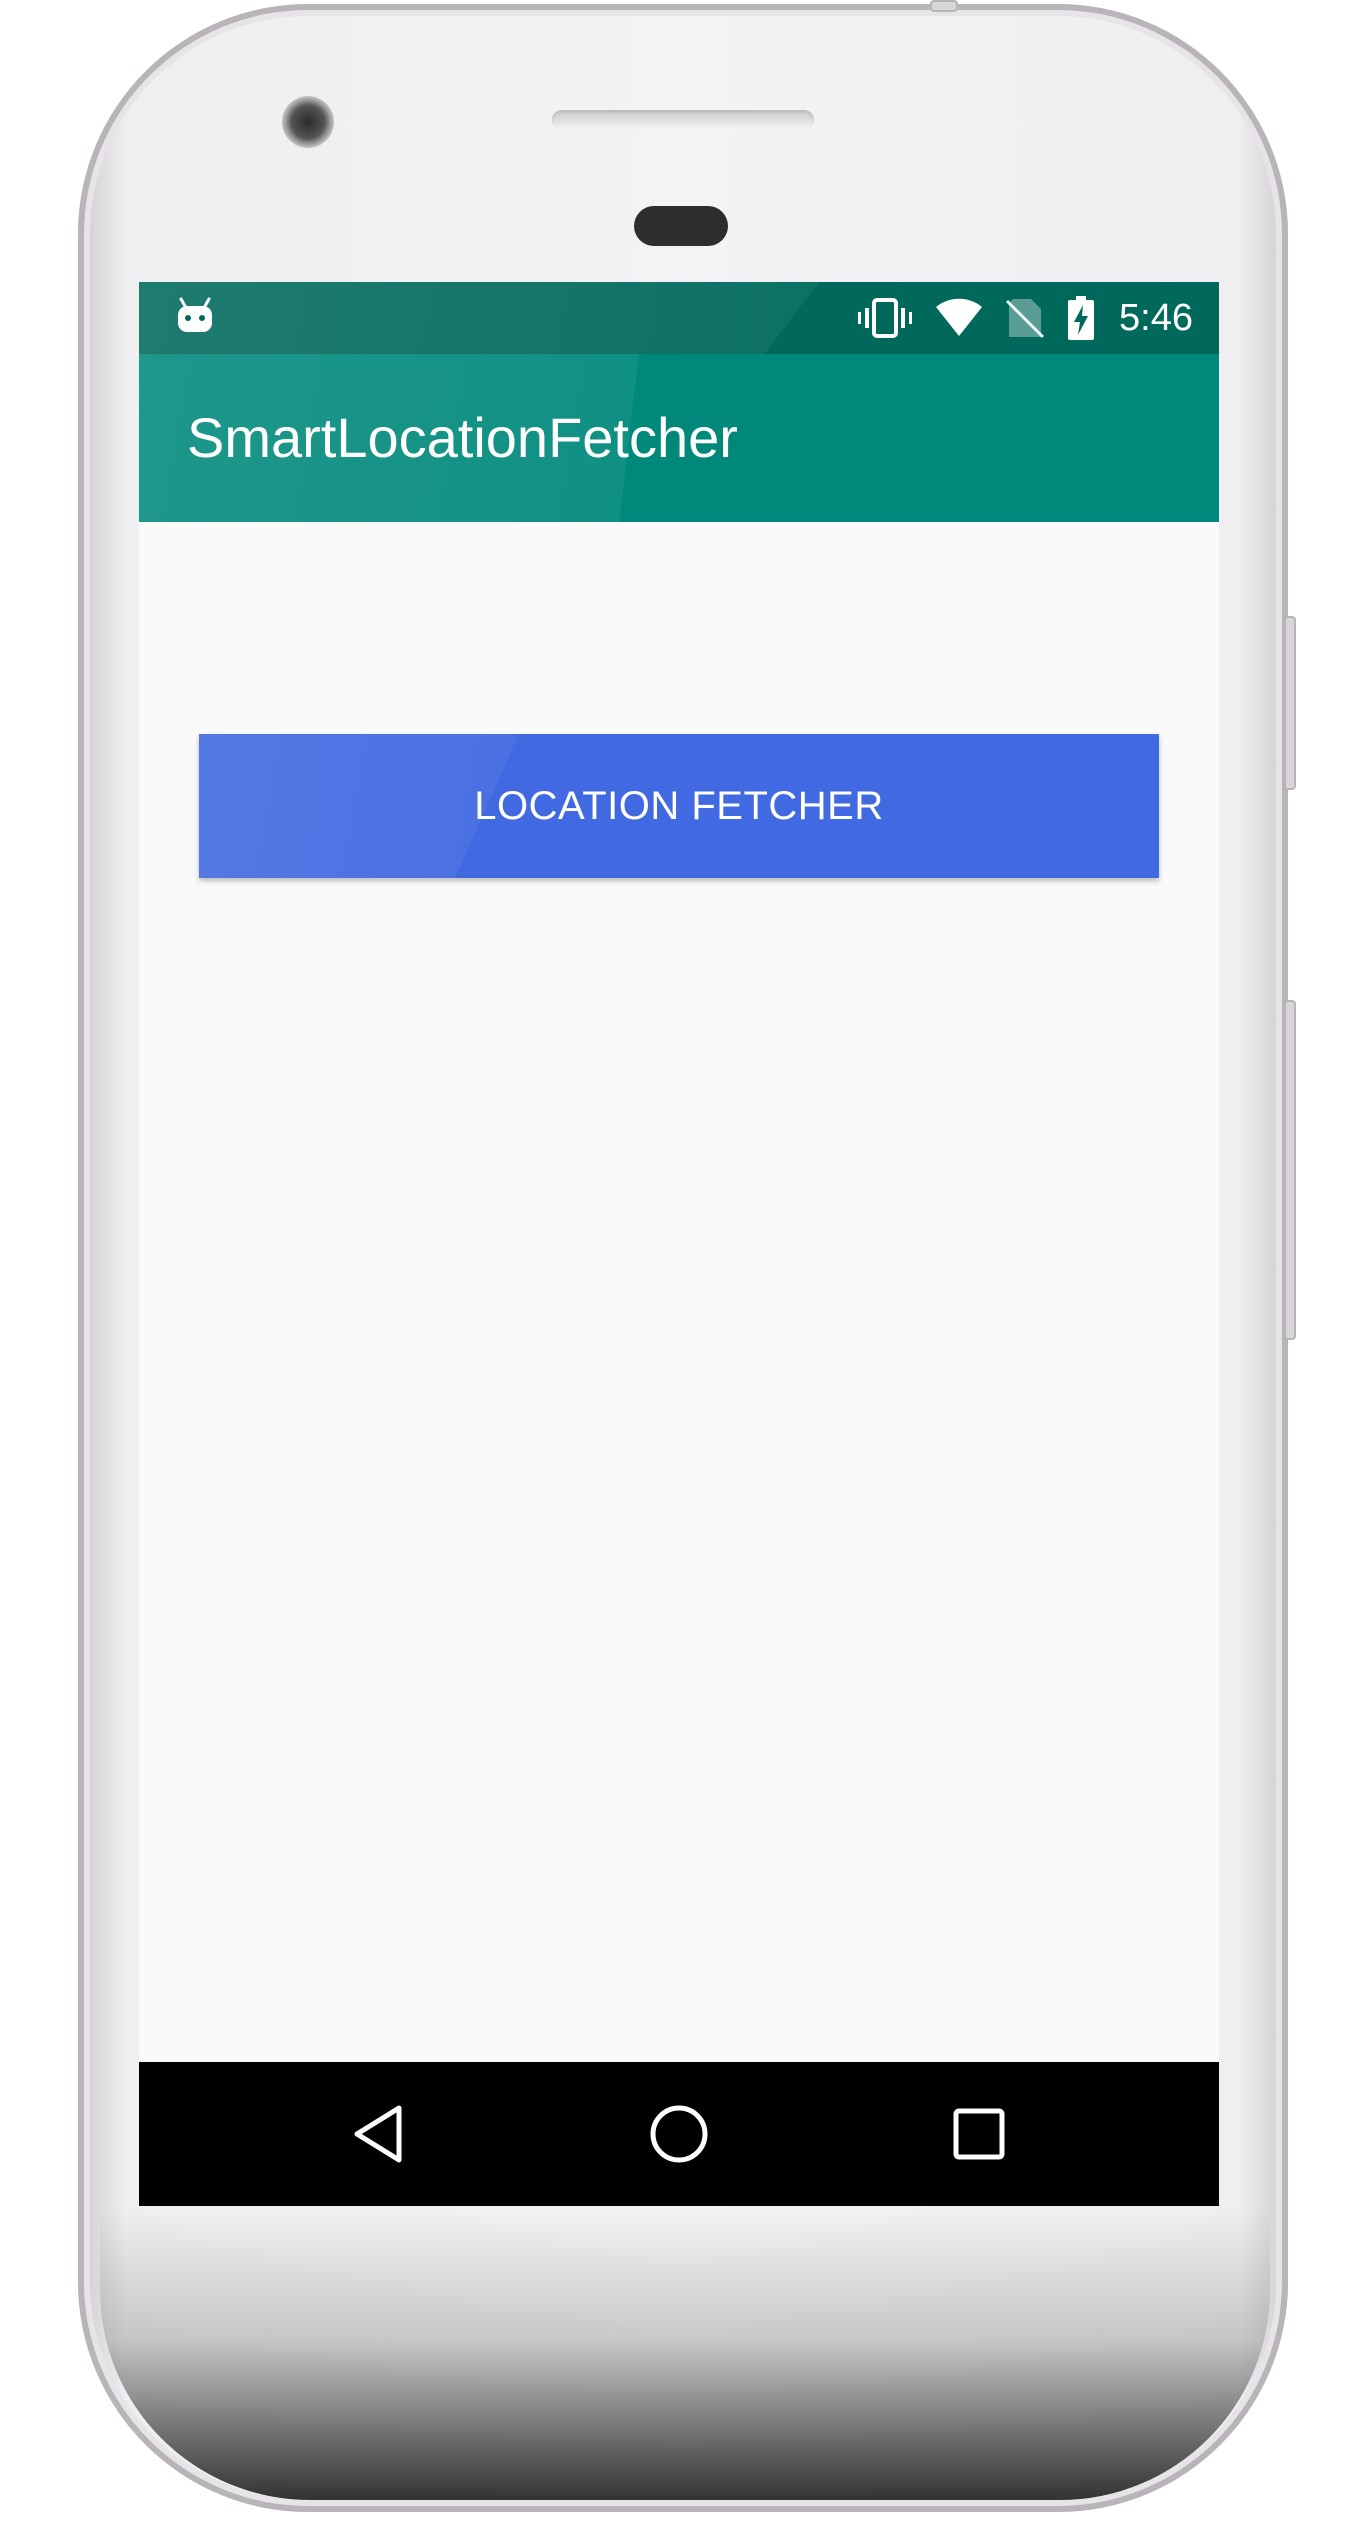 This screenshot has height=2532, width=1370. What do you see at coordinates (1290, 703) in the screenshot?
I see `power-button` at bounding box center [1290, 703].